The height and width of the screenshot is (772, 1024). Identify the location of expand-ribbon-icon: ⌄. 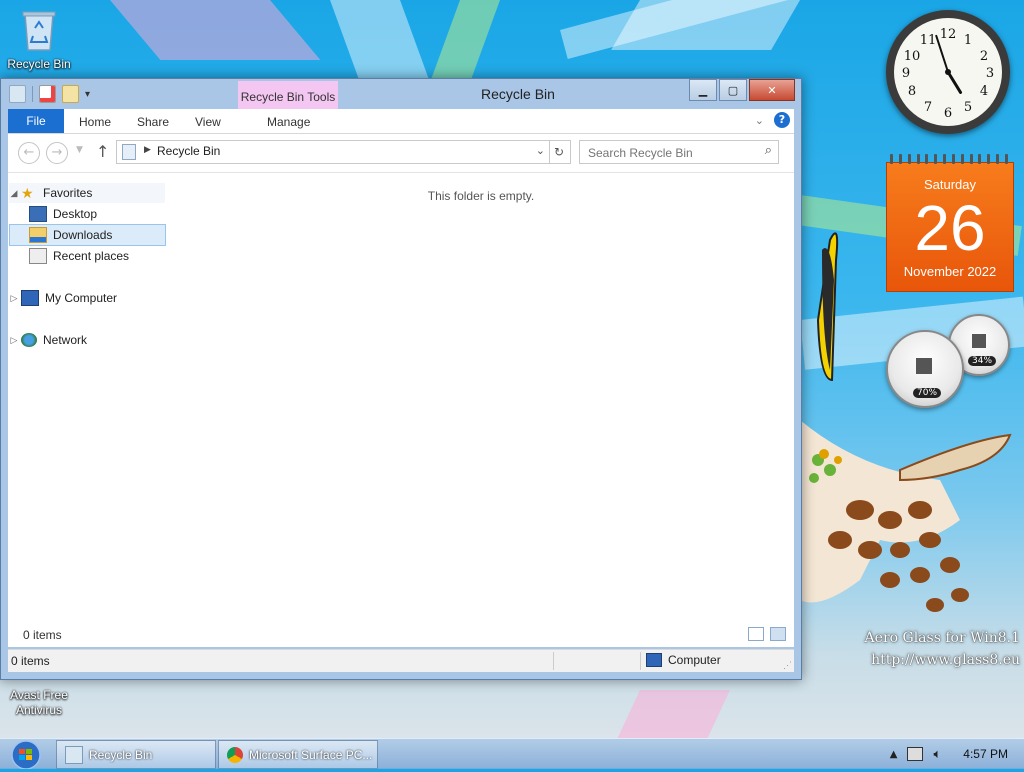
(759, 120).